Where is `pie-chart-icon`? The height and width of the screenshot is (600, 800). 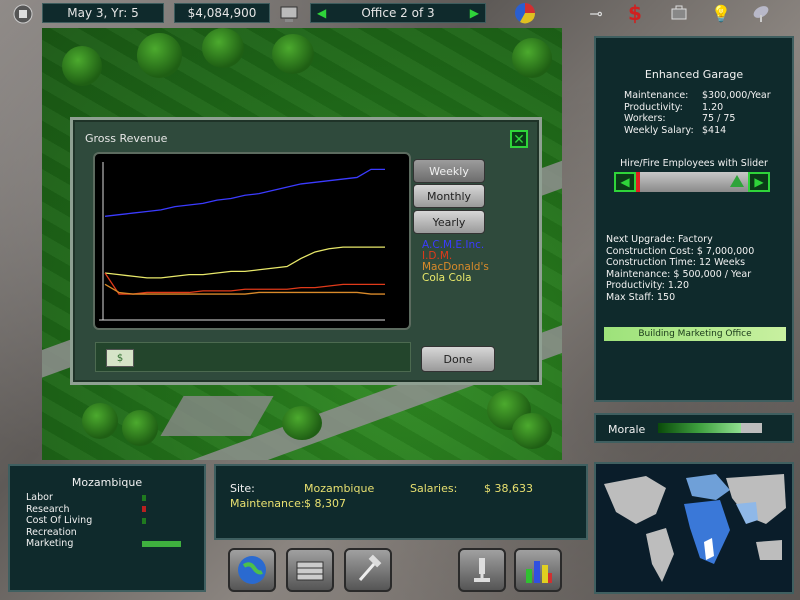
pie-chart-icon is located at coordinates (525, 13).